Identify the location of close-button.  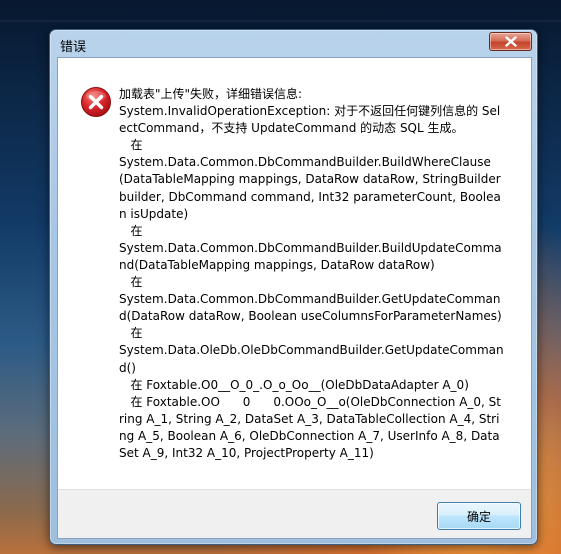
(510, 41).